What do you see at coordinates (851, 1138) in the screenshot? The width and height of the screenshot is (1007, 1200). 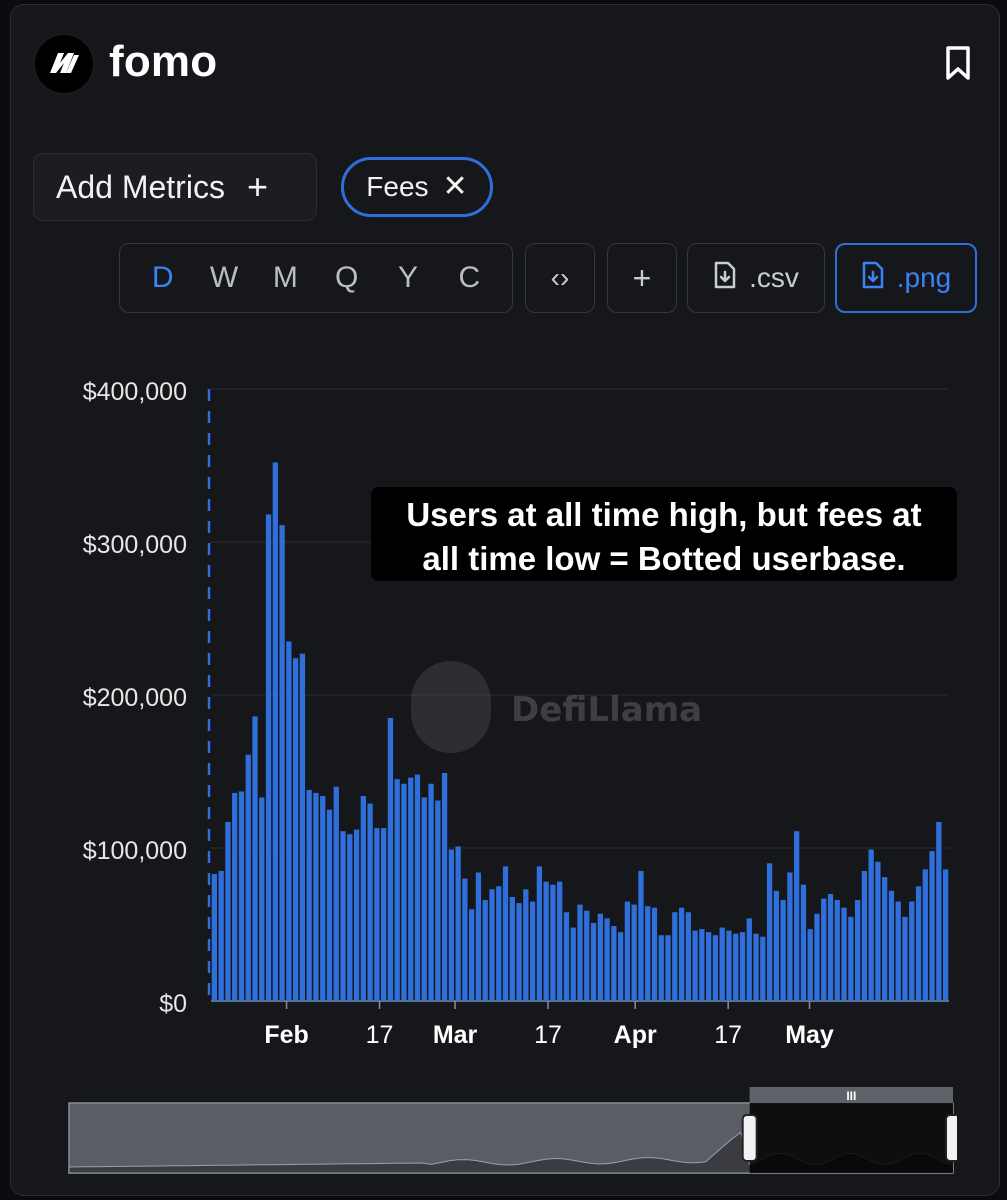 I see `navigator-window` at bounding box center [851, 1138].